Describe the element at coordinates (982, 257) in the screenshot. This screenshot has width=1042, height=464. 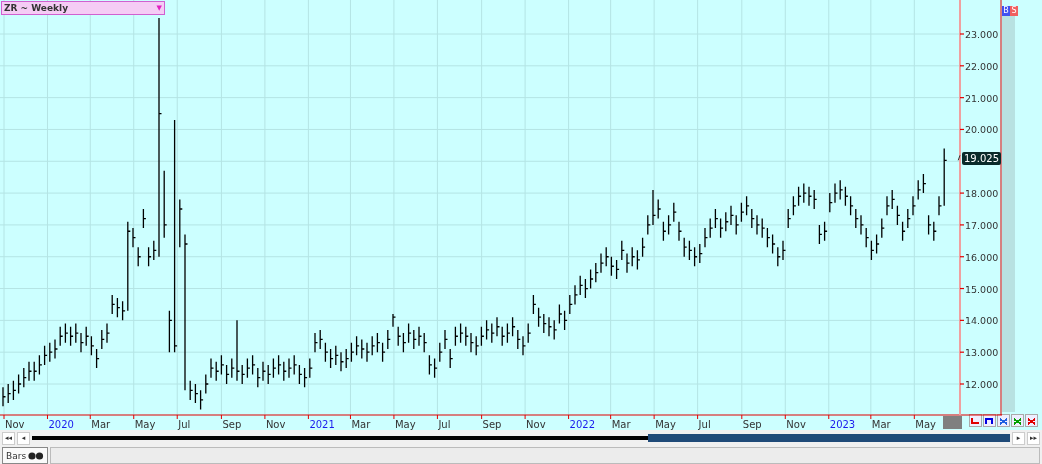
I see `y-axis-label: 16.000` at that location.